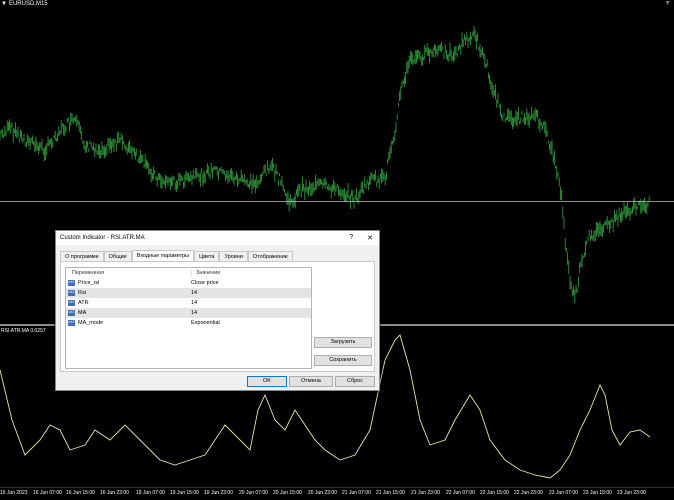 The height and width of the screenshot is (500, 674). What do you see at coordinates (356, 493) in the screenshot?
I see `time-label: 21 Jun 07:00` at bounding box center [356, 493].